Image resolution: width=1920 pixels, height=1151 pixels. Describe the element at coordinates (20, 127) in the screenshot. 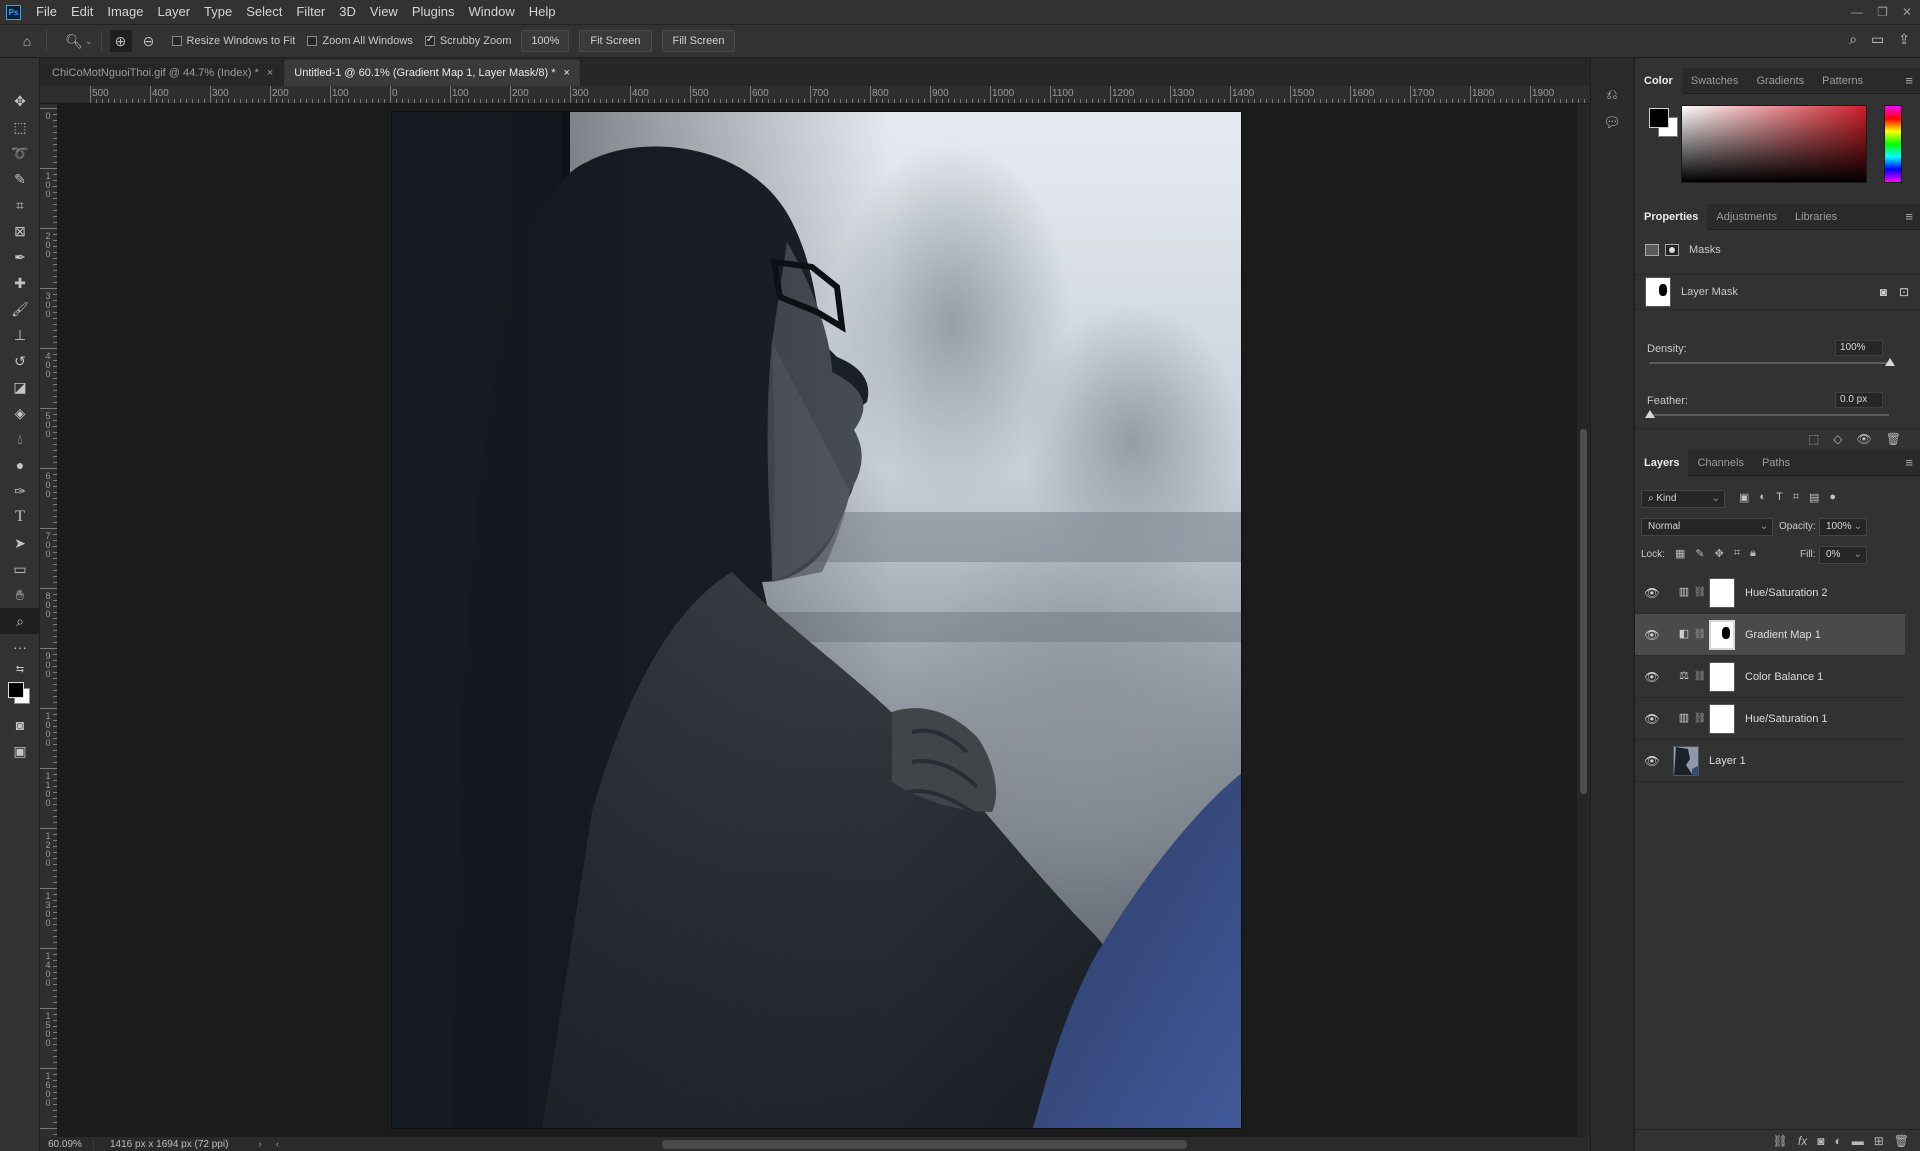

I see `marquee-tool-icon: ⬚` at that location.